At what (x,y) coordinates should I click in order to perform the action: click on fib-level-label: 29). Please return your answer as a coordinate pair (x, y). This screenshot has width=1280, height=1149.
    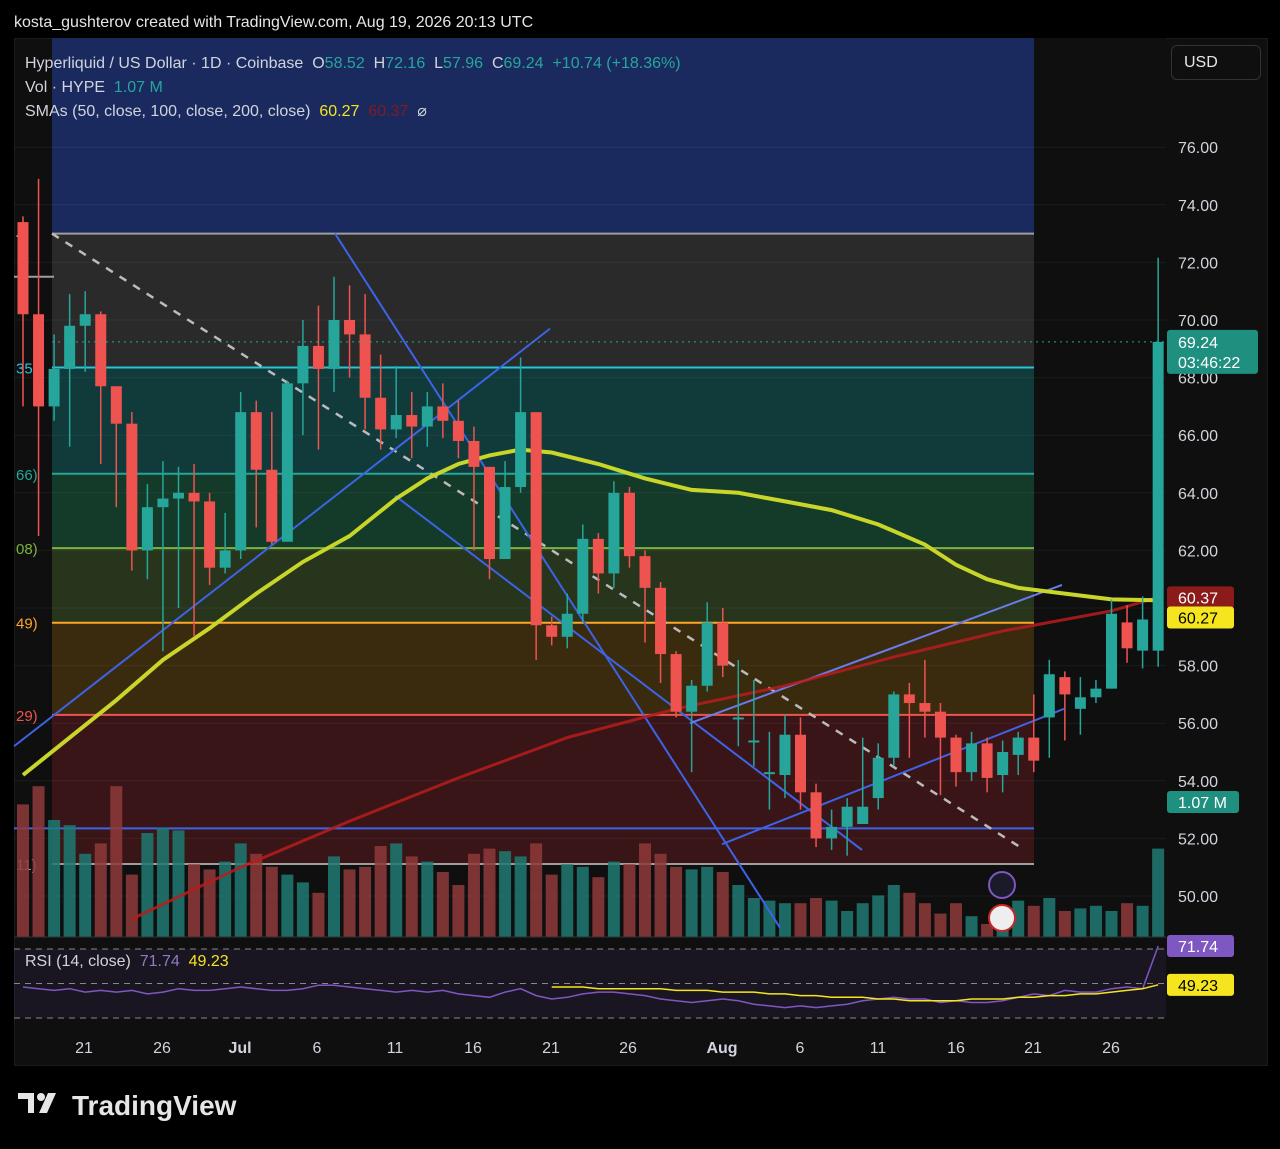
    Looking at the image, I should click on (27, 716).